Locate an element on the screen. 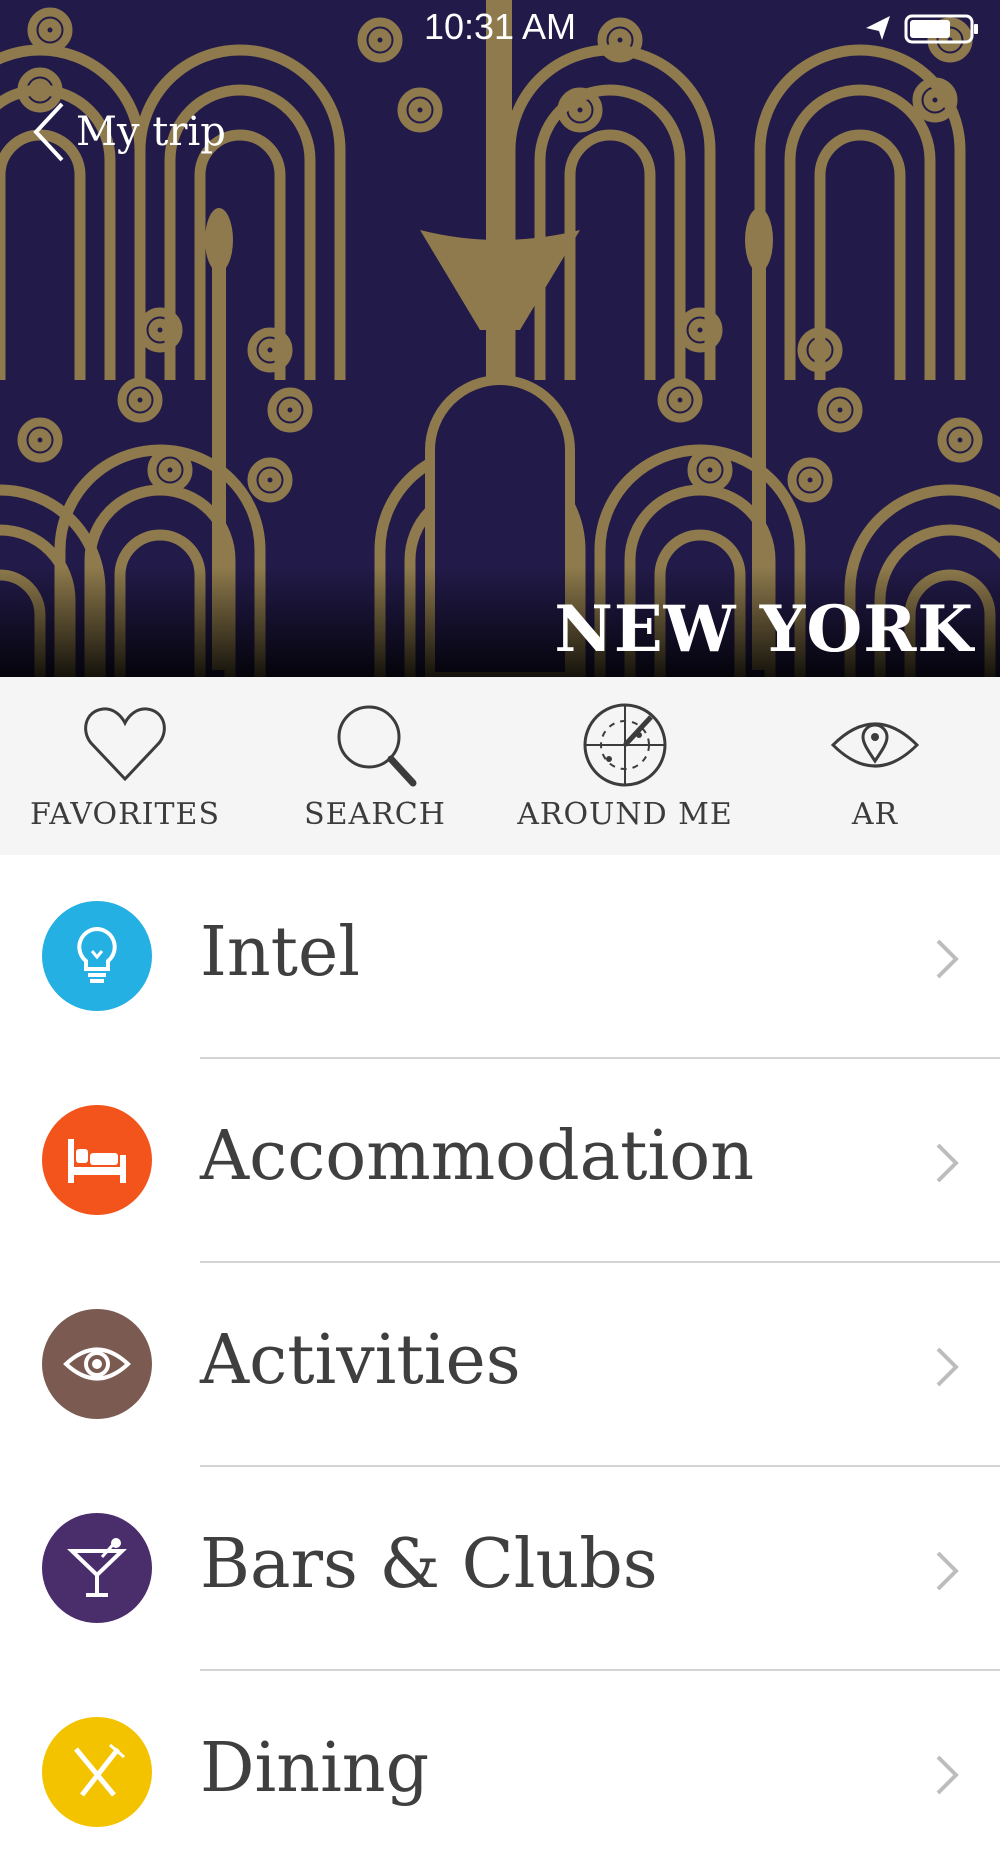 The width and height of the screenshot is (1000, 1875). category-row-dining: Dining is located at coordinates (500, 1773).